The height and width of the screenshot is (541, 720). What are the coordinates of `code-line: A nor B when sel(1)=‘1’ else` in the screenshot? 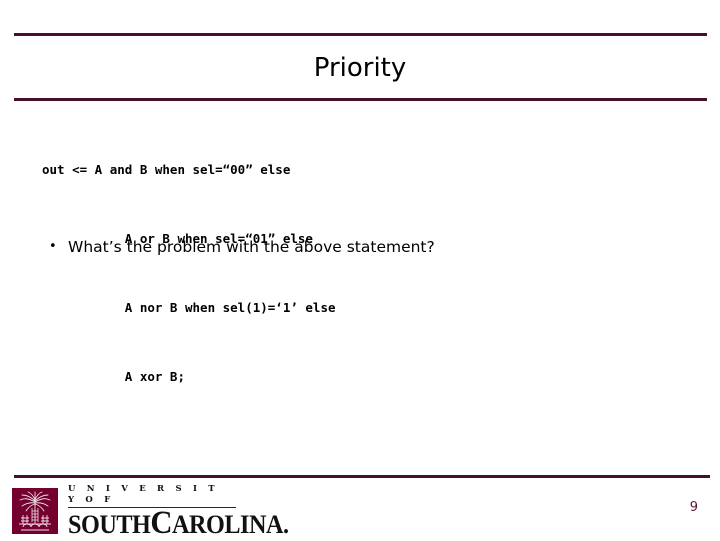 It's located at (189, 307).